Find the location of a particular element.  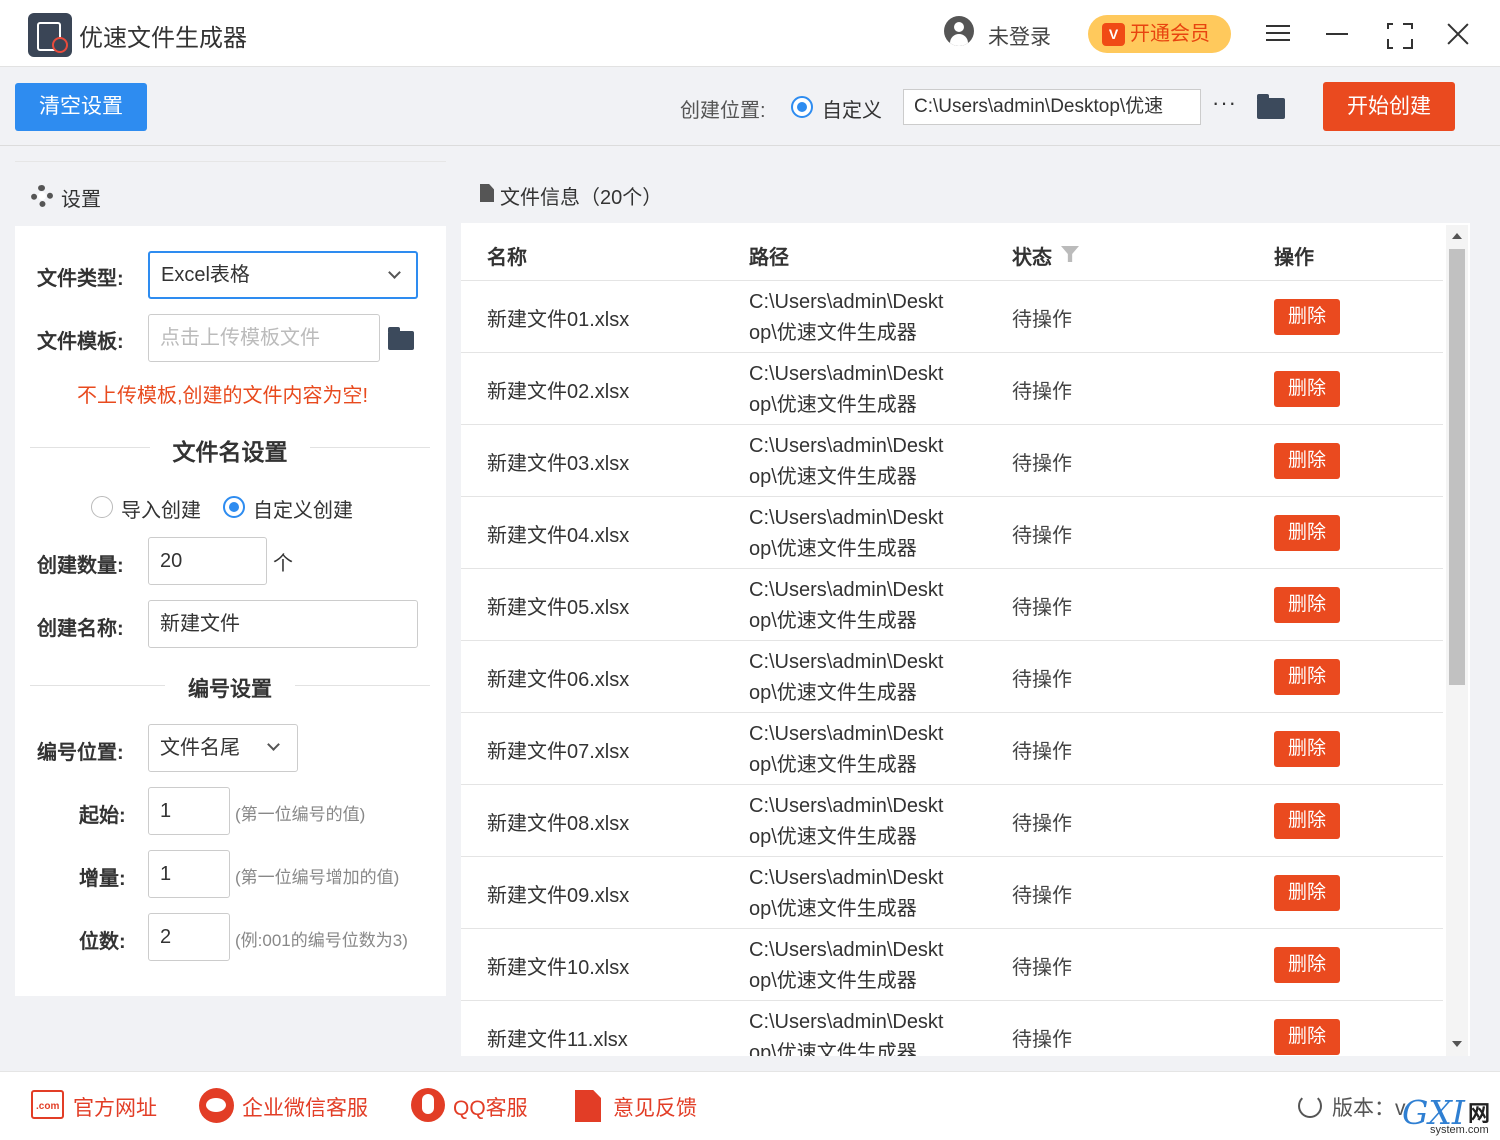

clear-settings-button: 清空设置 is located at coordinates (81, 107).